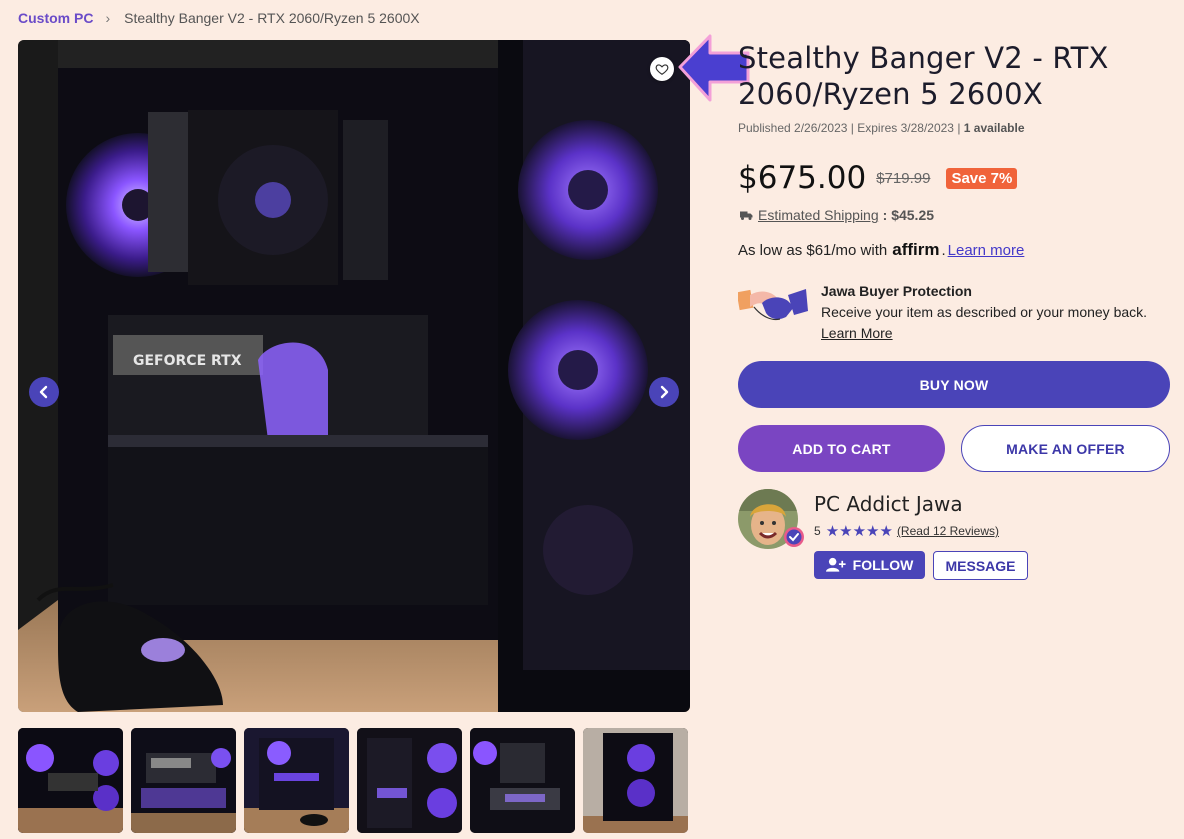  What do you see at coordinates (954, 384) in the screenshot?
I see `buy-now-button: BUY NOW` at bounding box center [954, 384].